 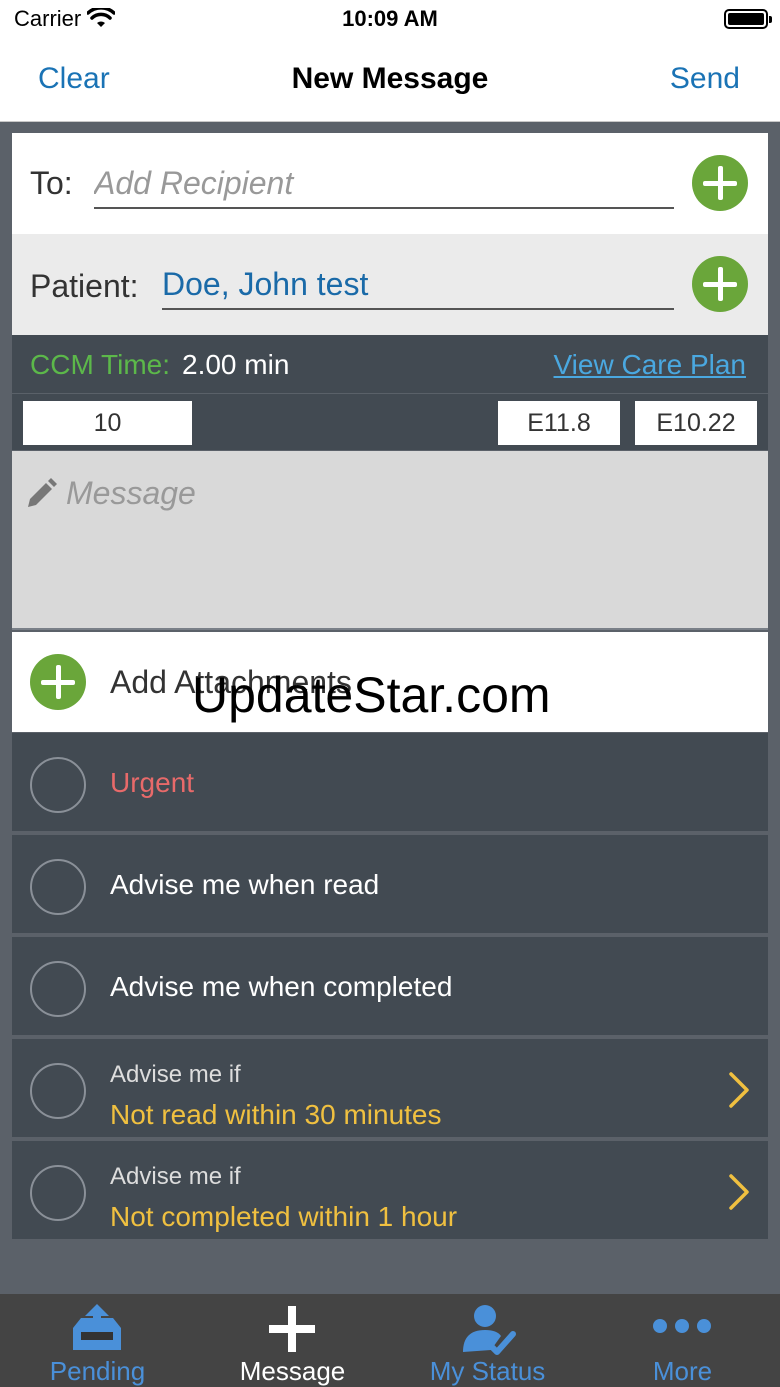 I want to click on recipient-row: To:, so click(x=390, y=183).